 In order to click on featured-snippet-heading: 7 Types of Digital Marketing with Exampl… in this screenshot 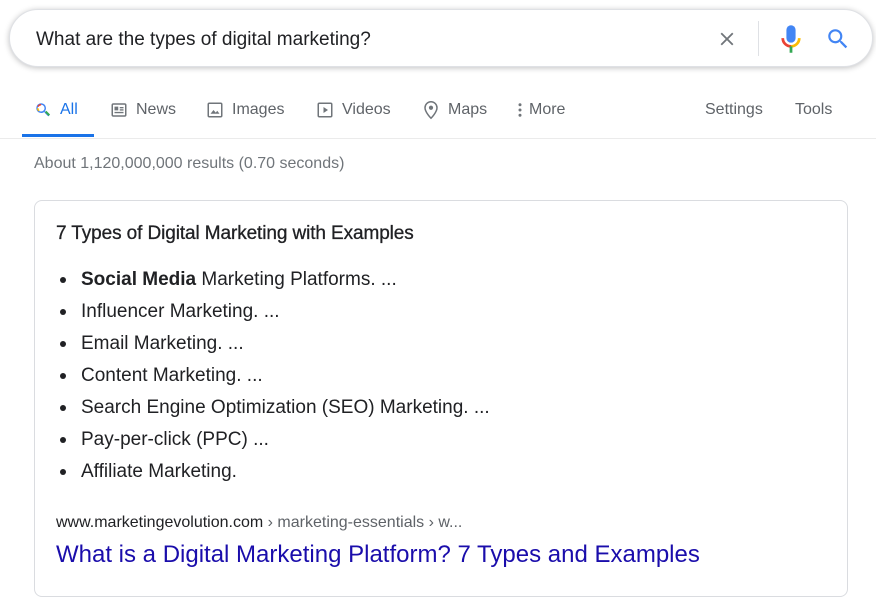, I will do `click(235, 233)`.